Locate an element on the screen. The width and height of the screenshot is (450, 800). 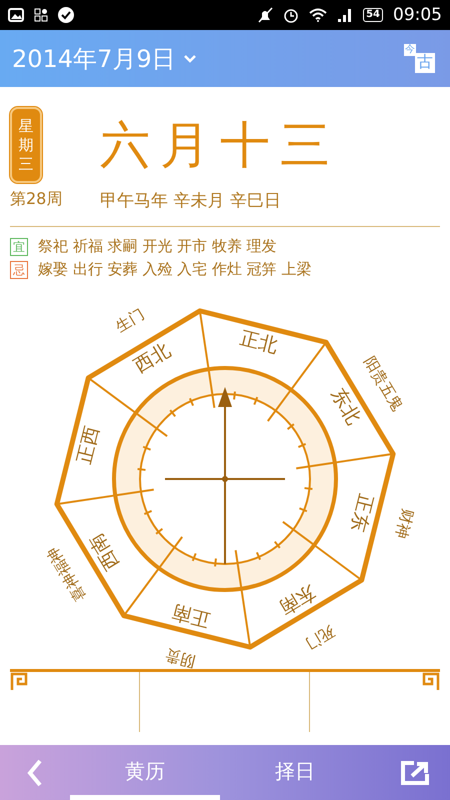
deity-label: 生门 is located at coordinates (130, 320).